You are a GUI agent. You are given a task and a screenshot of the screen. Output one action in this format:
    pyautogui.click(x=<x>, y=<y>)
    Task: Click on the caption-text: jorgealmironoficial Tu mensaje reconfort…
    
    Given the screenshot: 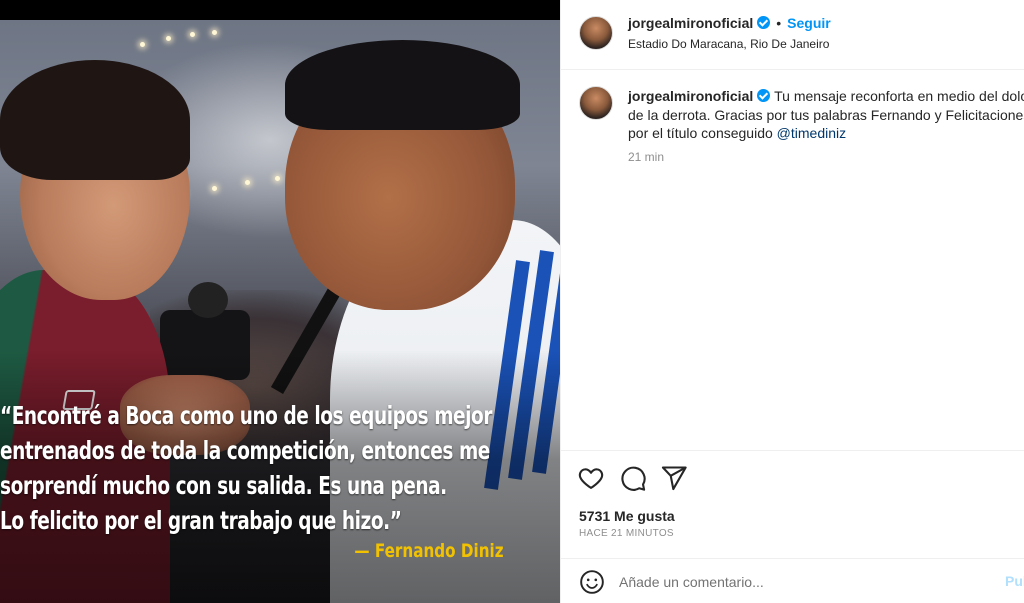 What is the action you would take?
    pyautogui.click(x=826, y=115)
    